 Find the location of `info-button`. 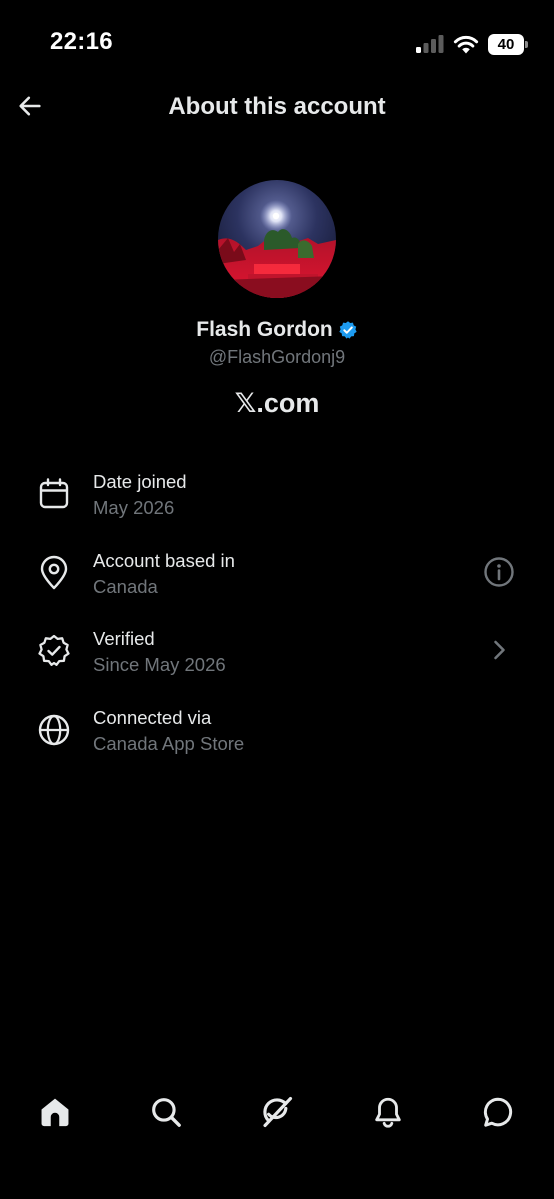

info-button is located at coordinates (499, 572).